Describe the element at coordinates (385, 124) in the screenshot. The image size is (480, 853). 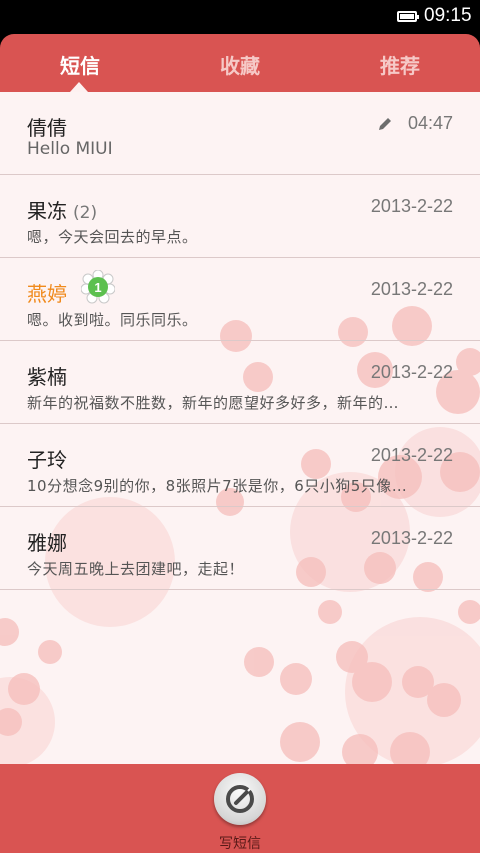
I see `pencil-icon` at that location.